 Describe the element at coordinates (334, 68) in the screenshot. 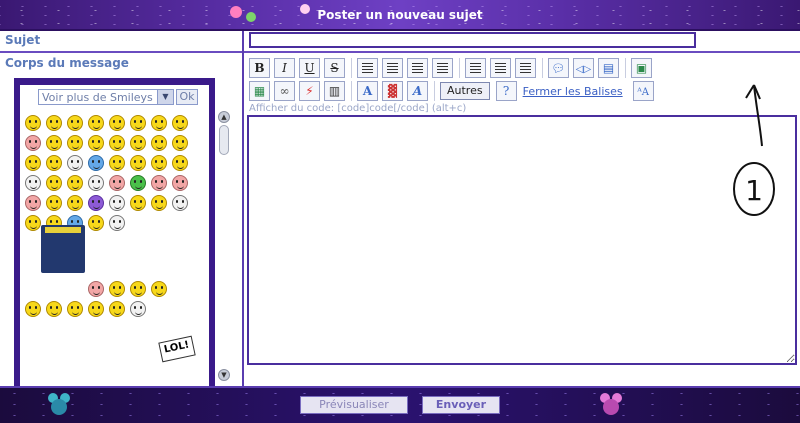

I see `strike-button: S` at that location.